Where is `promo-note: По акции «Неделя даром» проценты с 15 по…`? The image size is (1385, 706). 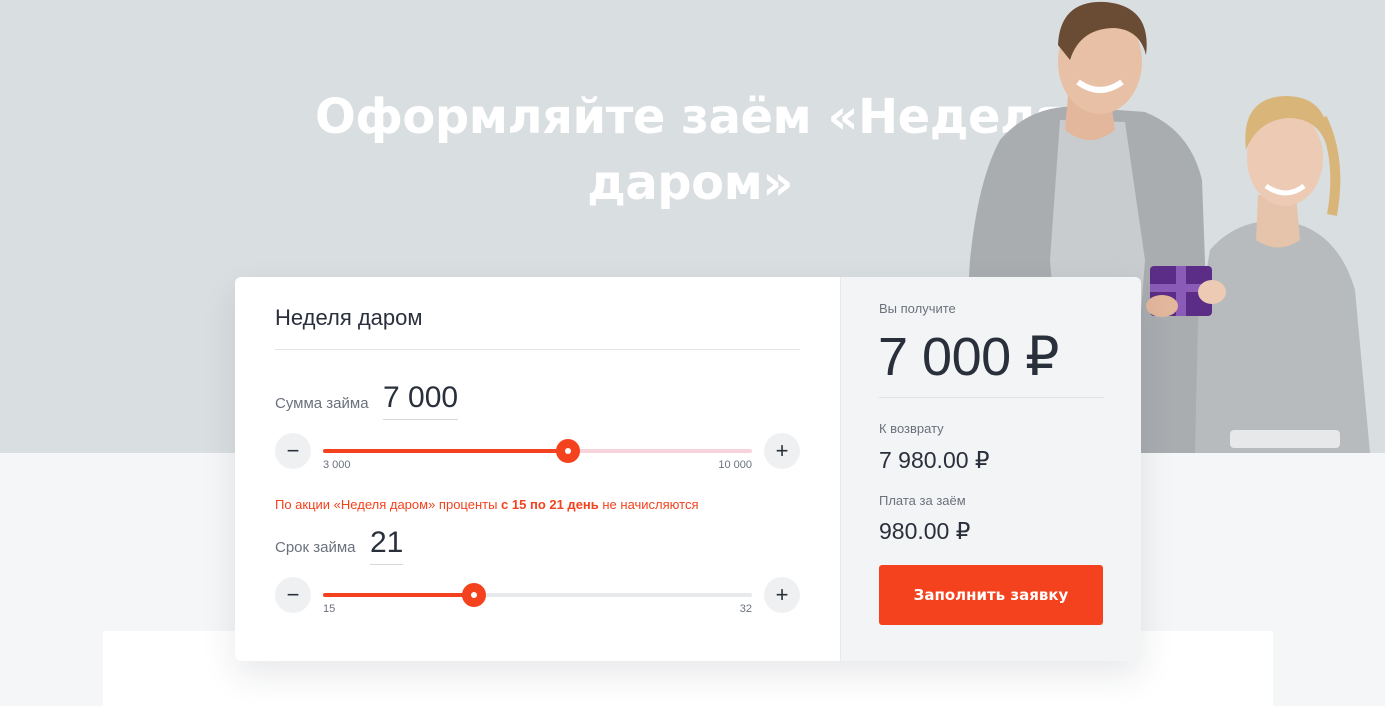 promo-note: По акции «Неделя даром» проценты с 15 по… is located at coordinates (487, 504).